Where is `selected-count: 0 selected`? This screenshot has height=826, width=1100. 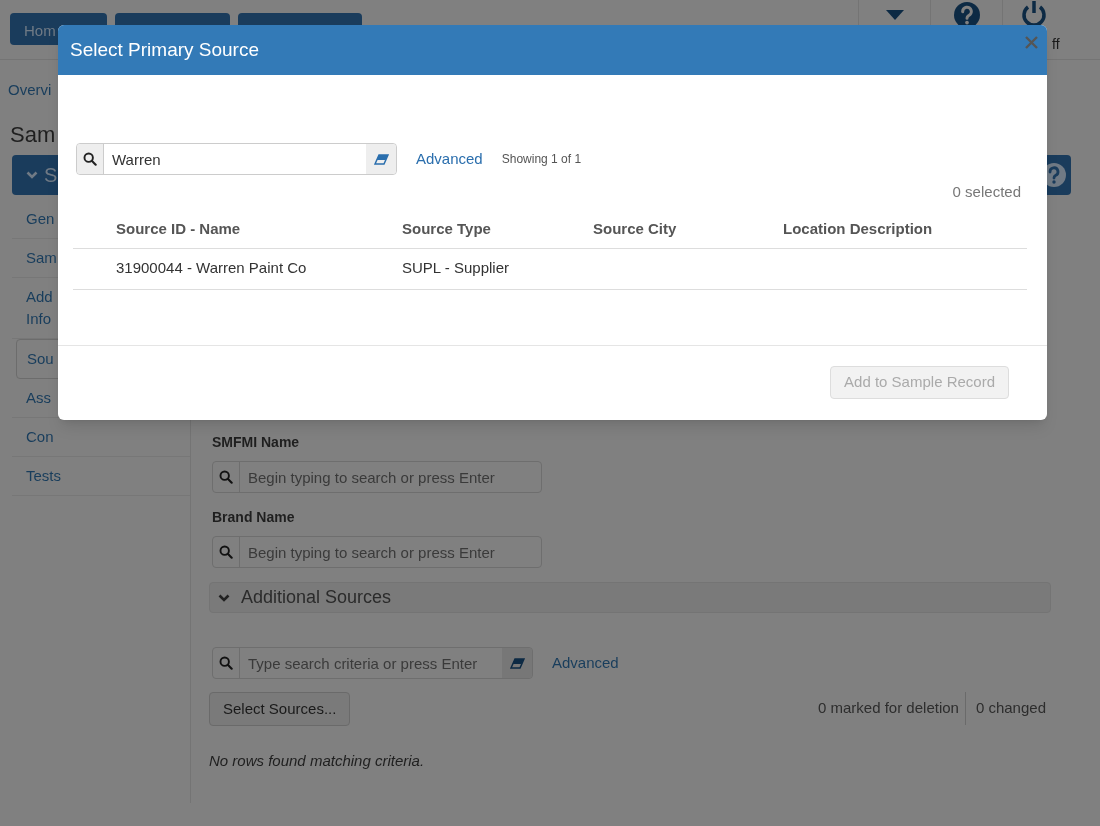 selected-count: 0 selected is located at coordinates (986, 192).